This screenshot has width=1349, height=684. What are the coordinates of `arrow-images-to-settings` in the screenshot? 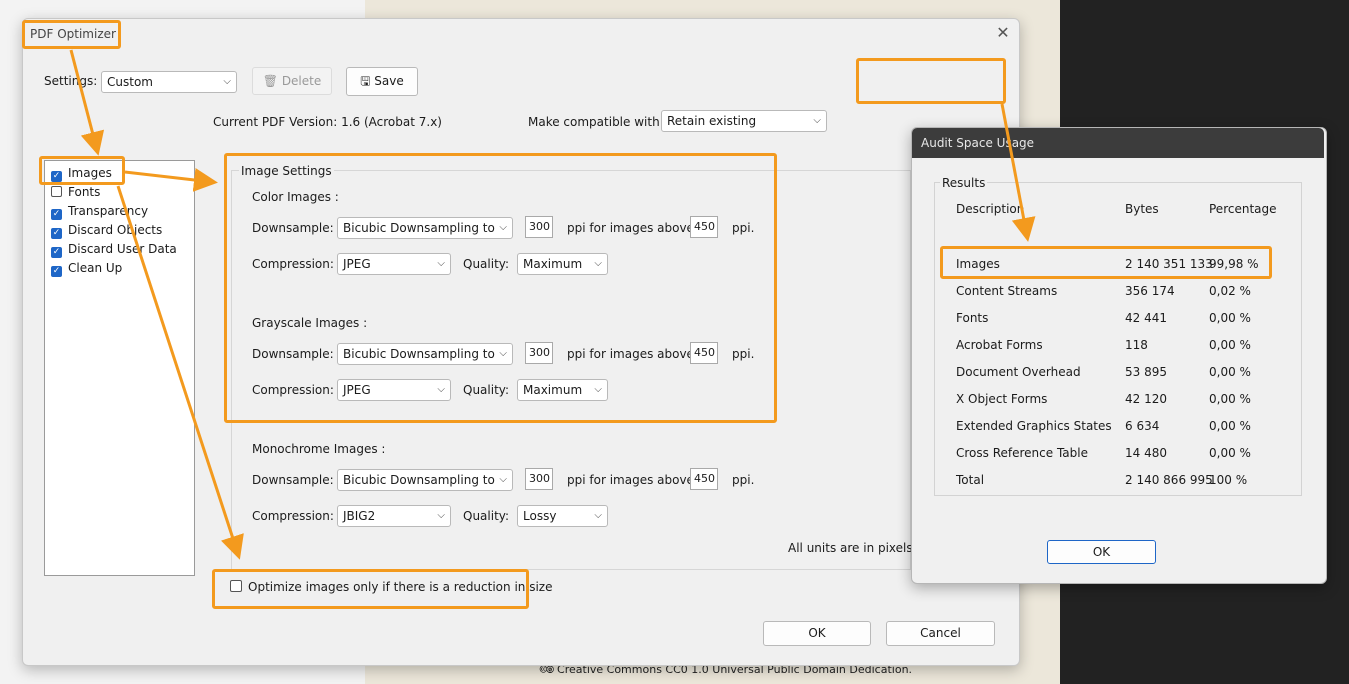 It's located at (171, 180).